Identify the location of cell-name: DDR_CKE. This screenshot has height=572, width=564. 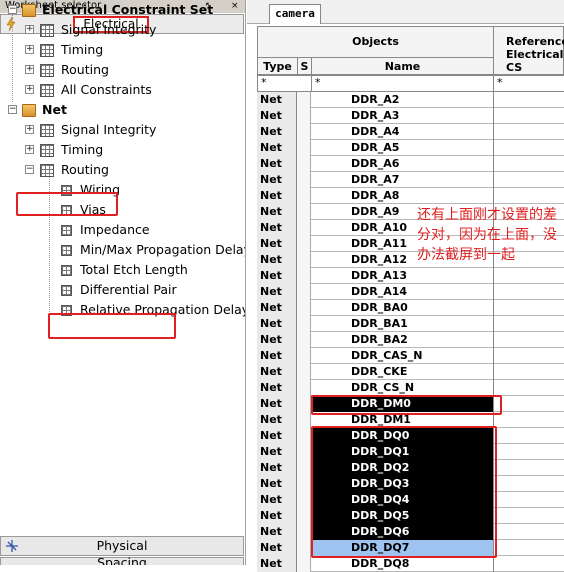
(402, 372).